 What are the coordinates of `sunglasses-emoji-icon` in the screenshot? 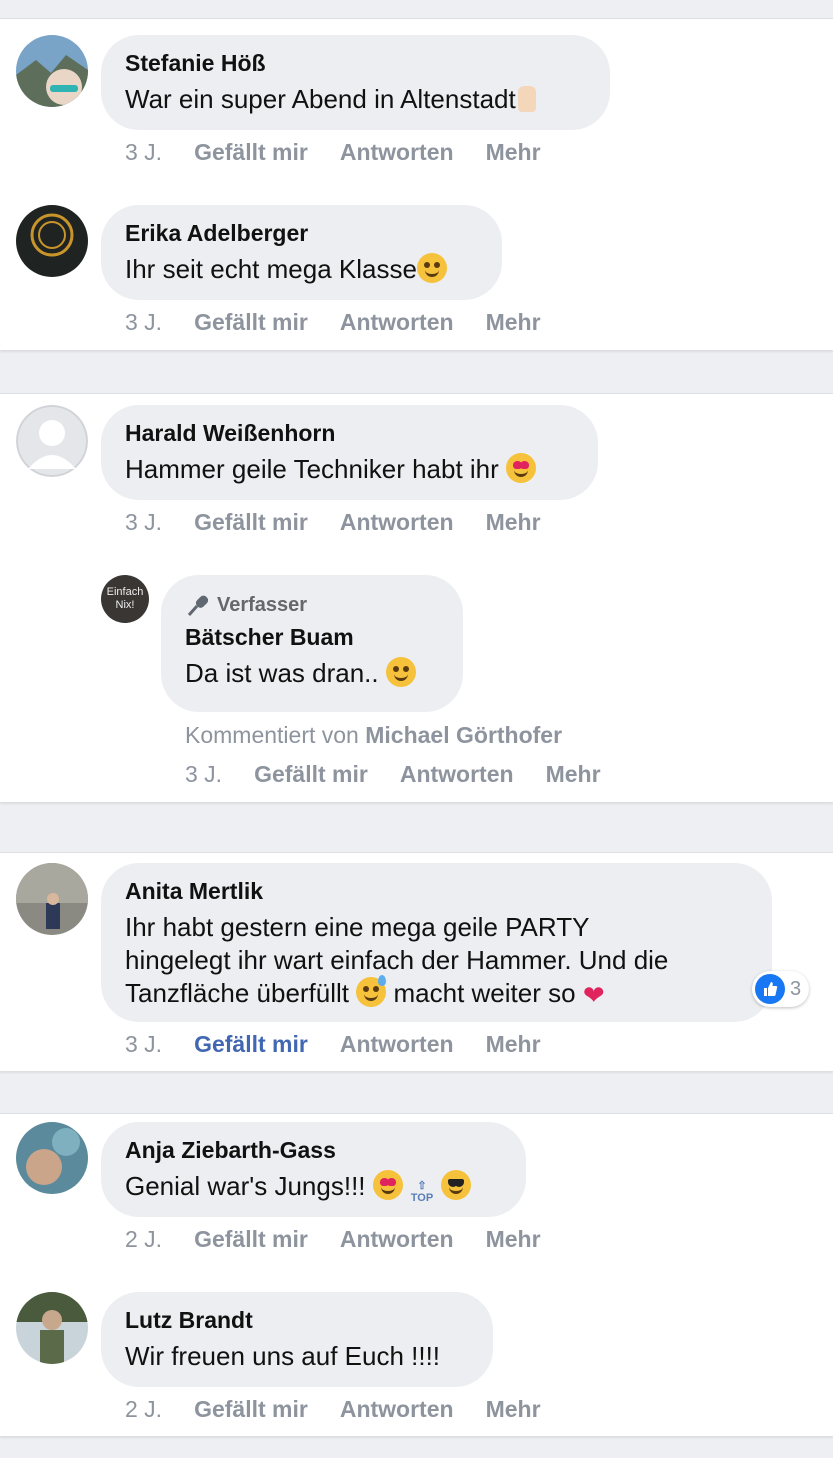 It's located at (456, 1185).